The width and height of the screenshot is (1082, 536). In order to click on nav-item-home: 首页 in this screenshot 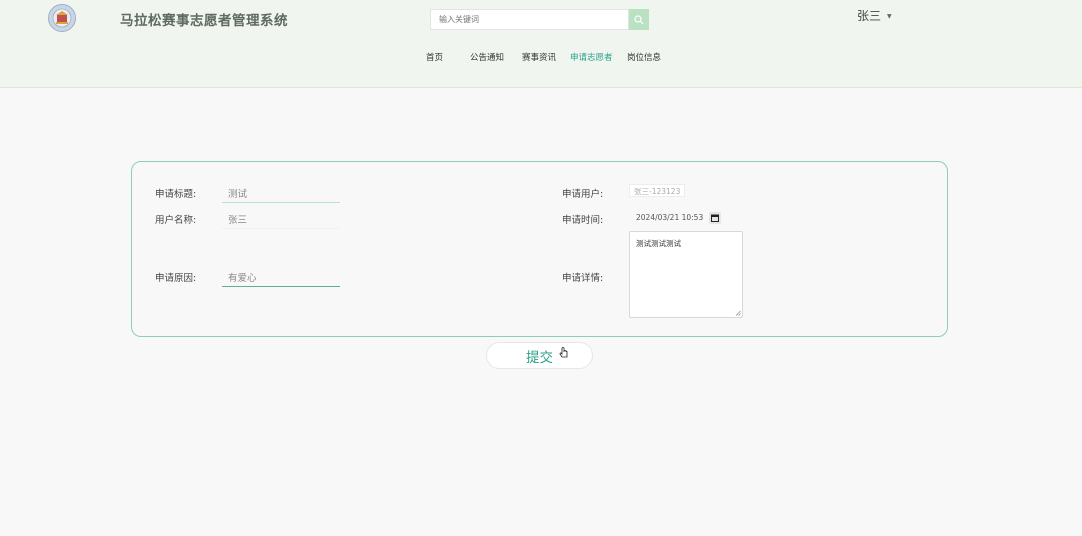, I will do `click(434, 57)`.